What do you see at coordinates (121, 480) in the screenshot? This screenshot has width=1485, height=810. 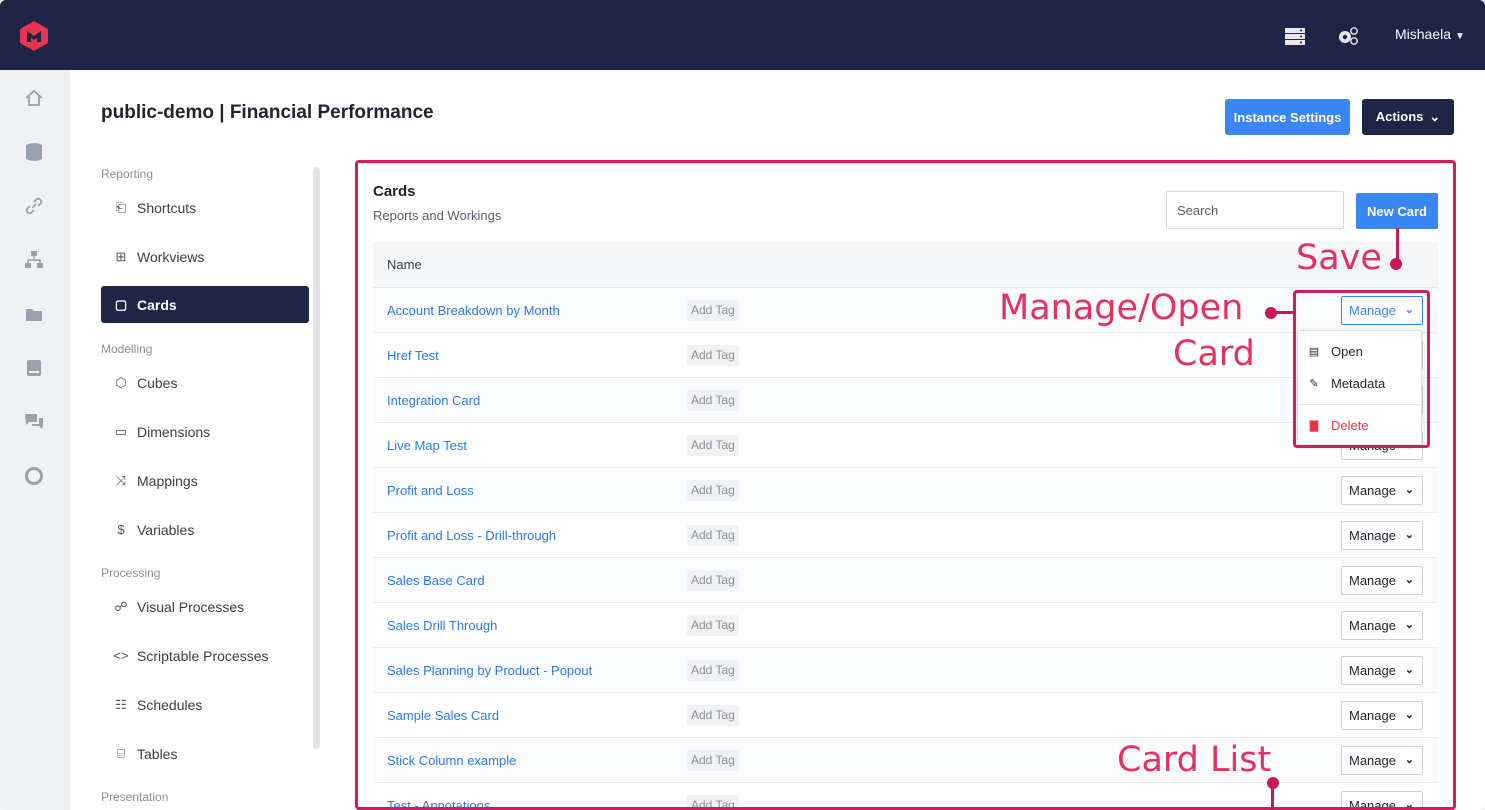 I see `shuffle-icon: ⤨` at bounding box center [121, 480].